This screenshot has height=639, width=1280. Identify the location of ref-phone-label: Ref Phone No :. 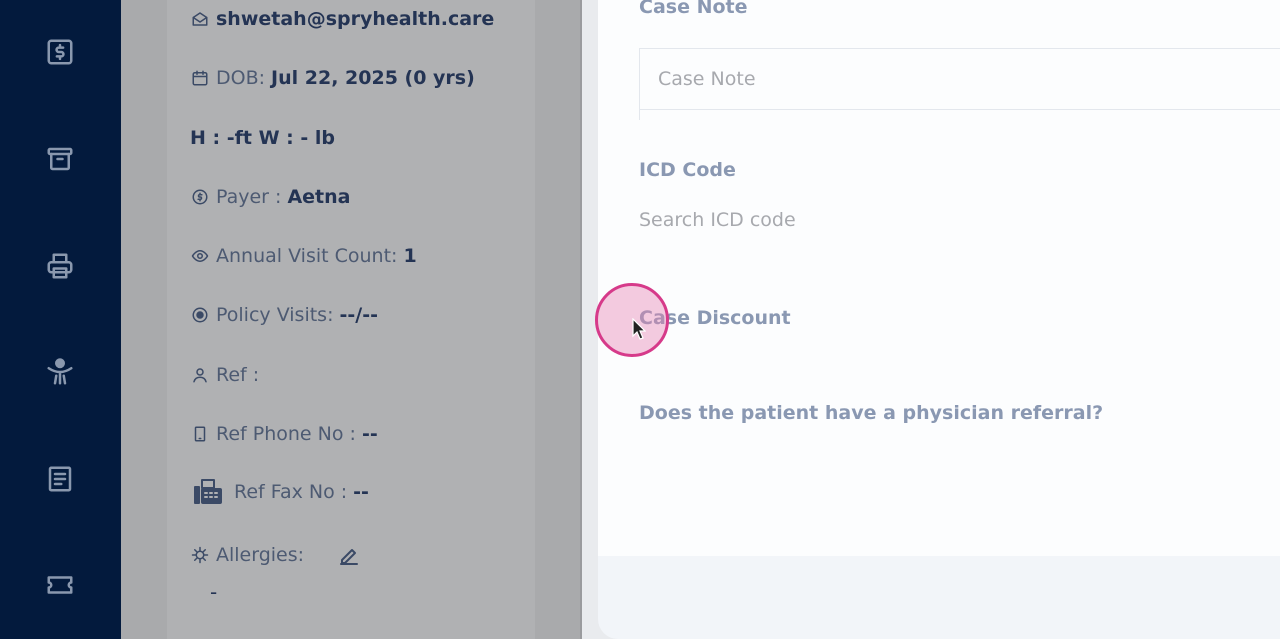
(286, 434).